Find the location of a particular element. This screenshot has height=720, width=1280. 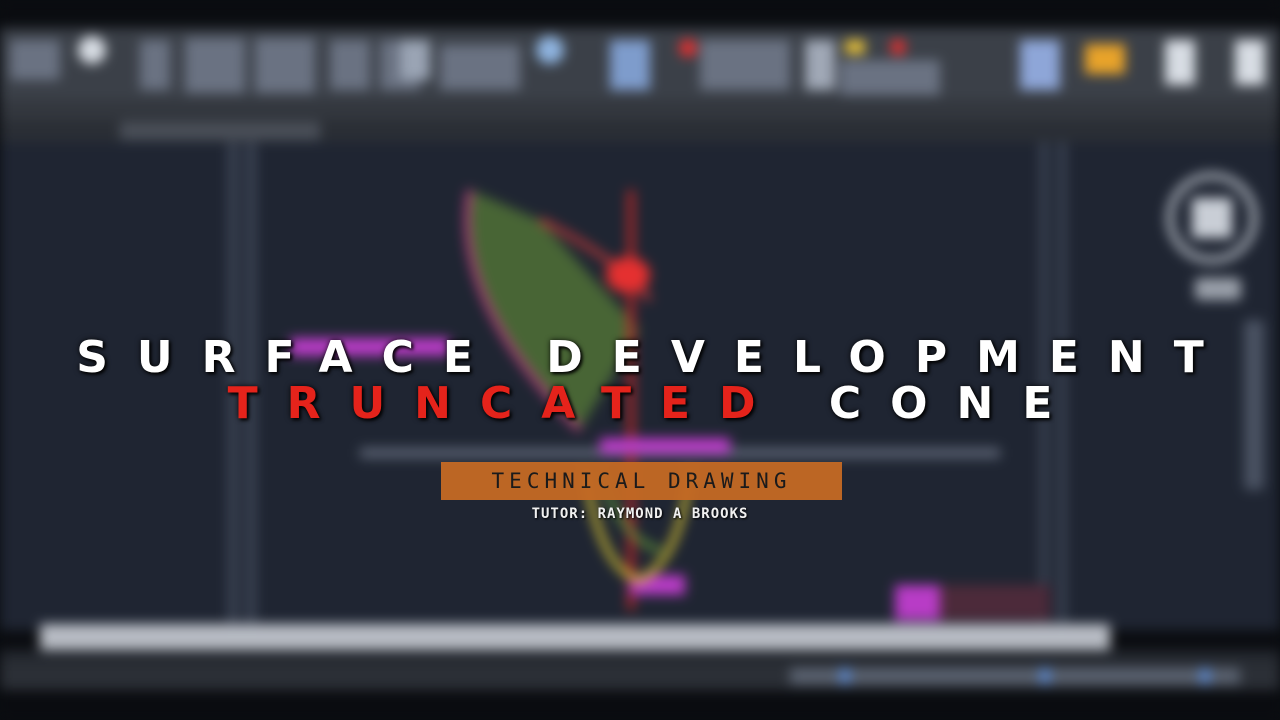

tutor-credit: TUTOR: RAYMOND A BROOKS is located at coordinates (640, 514).